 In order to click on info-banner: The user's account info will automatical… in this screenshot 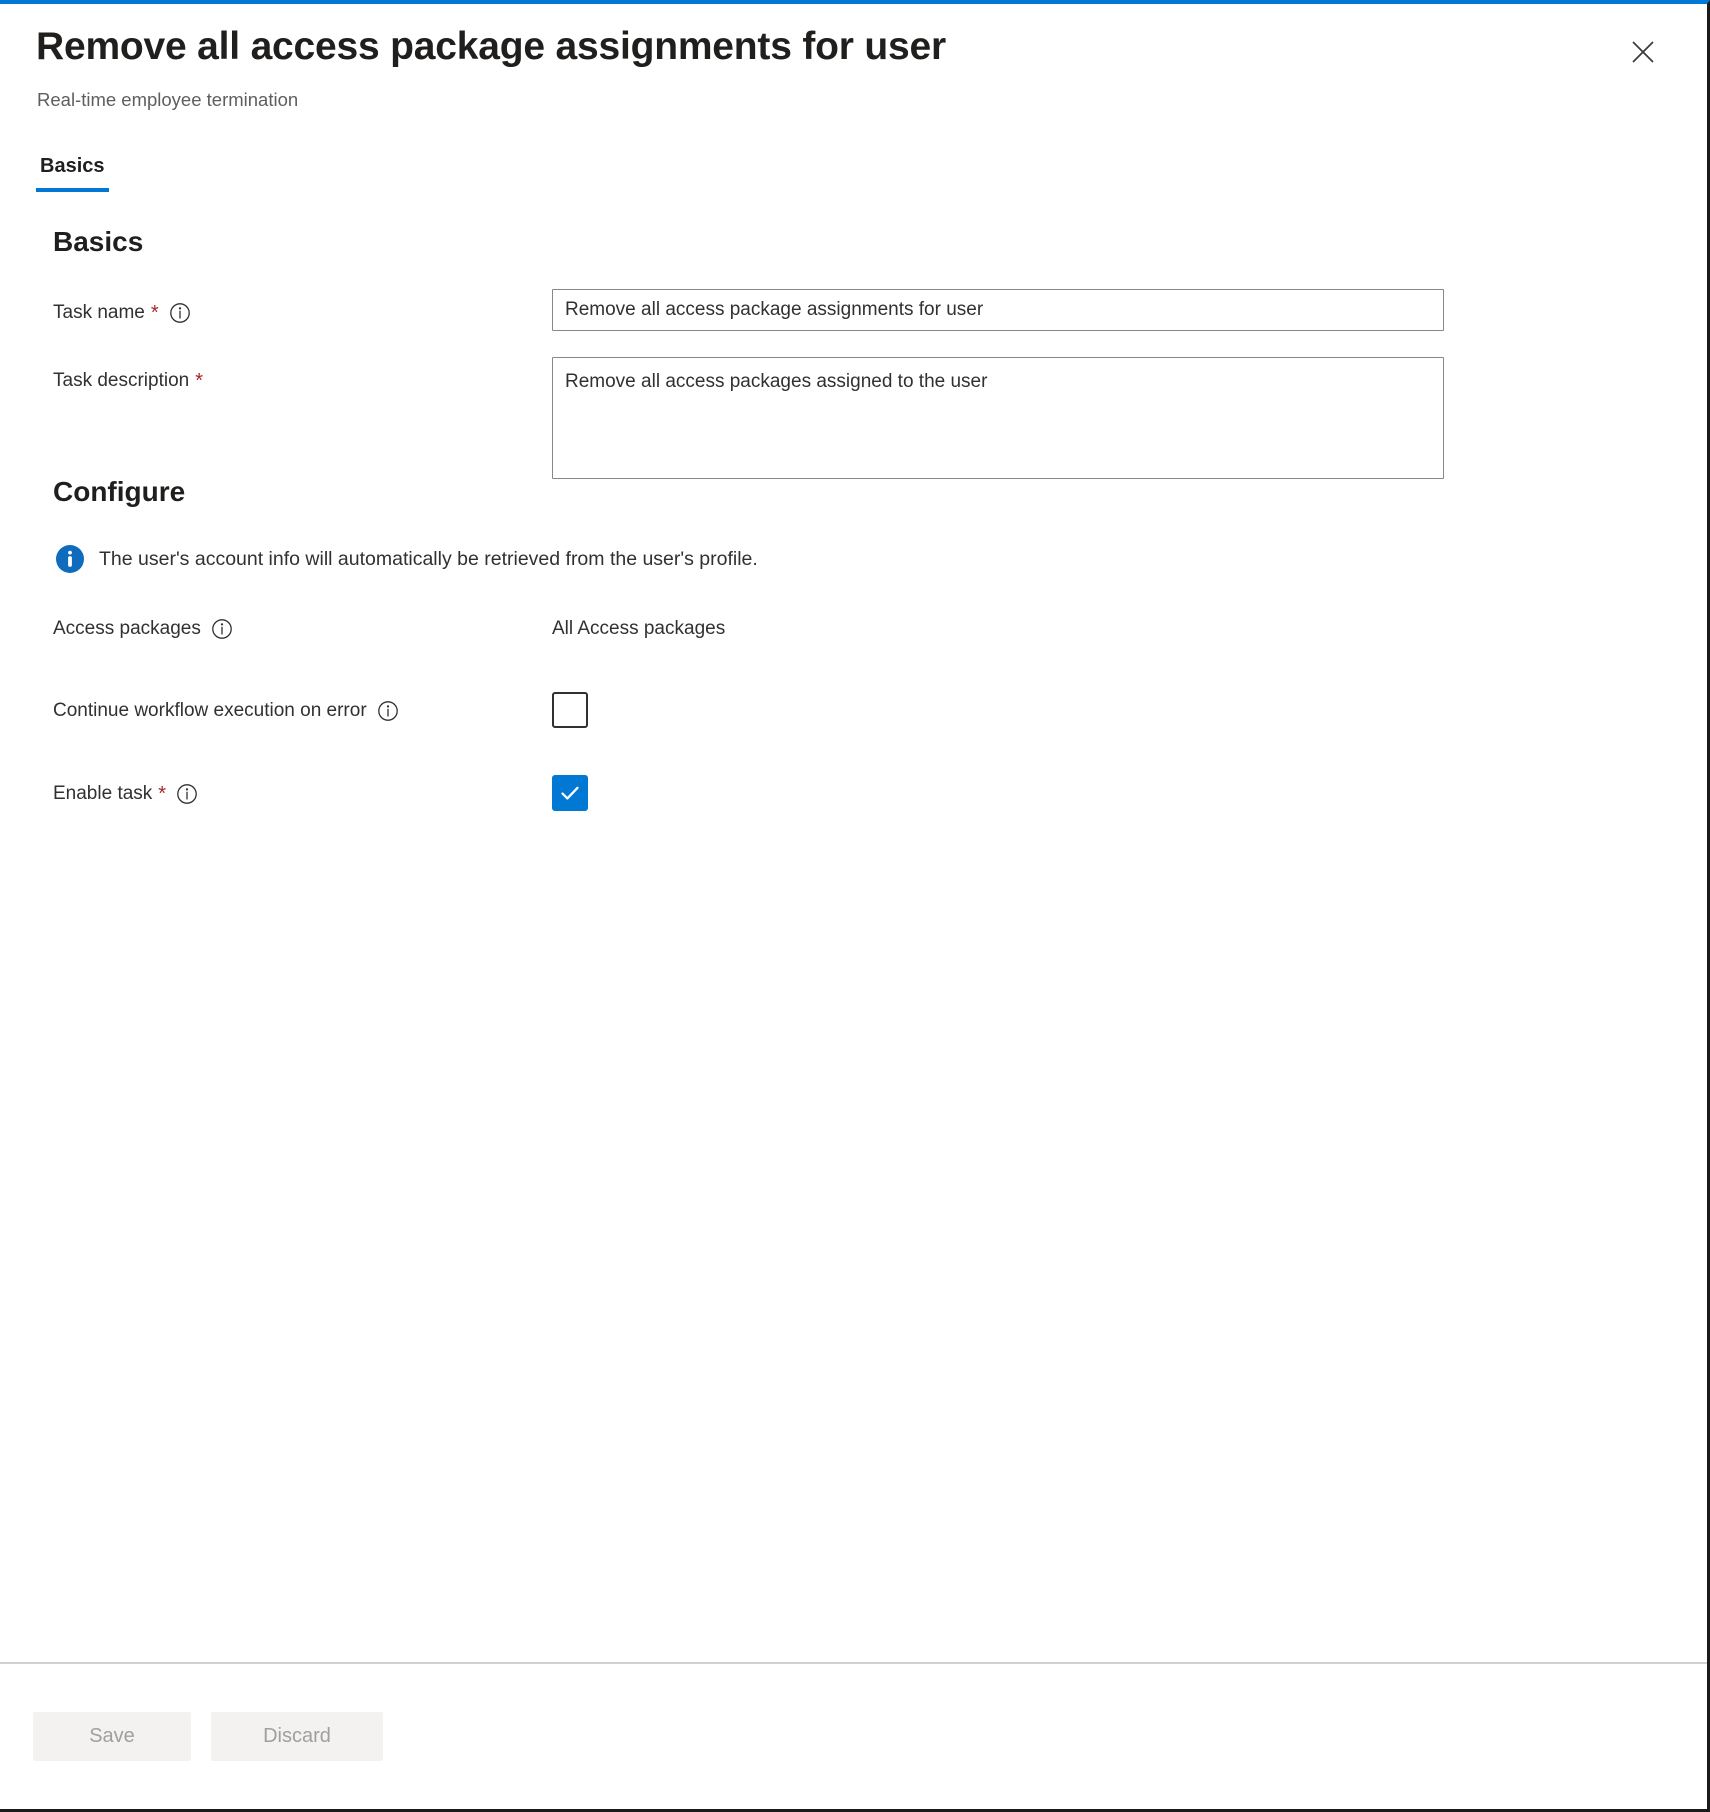, I will do `click(406, 559)`.